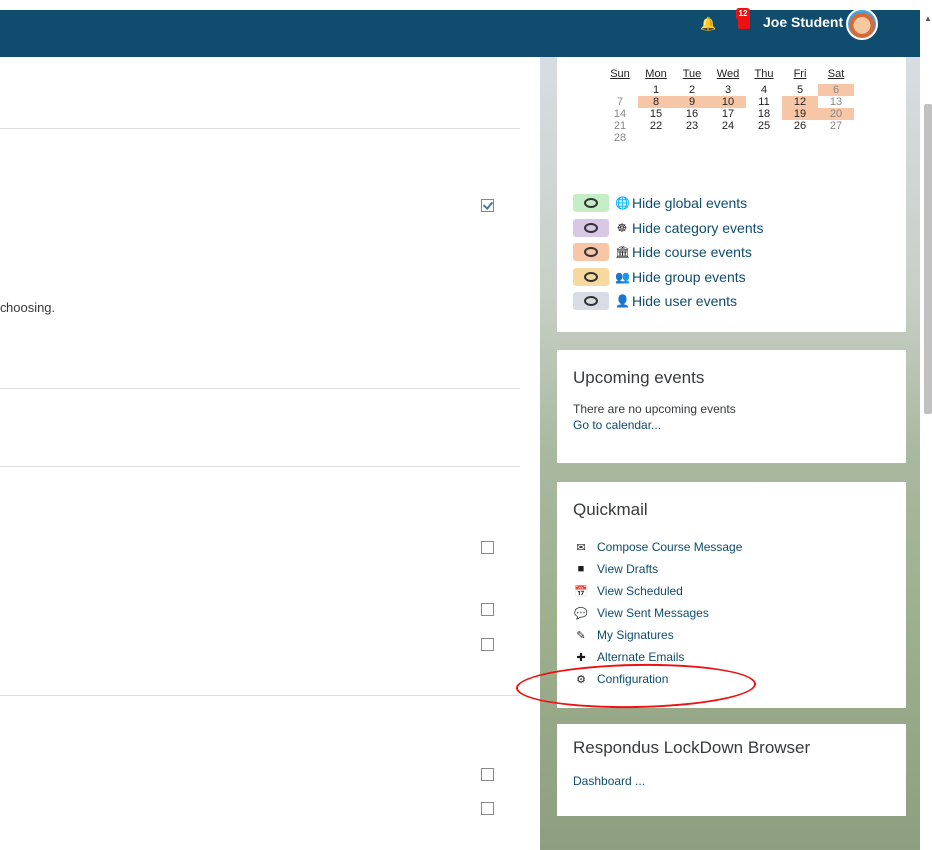  I want to click on legend-label: Hide user events, so click(684, 301).